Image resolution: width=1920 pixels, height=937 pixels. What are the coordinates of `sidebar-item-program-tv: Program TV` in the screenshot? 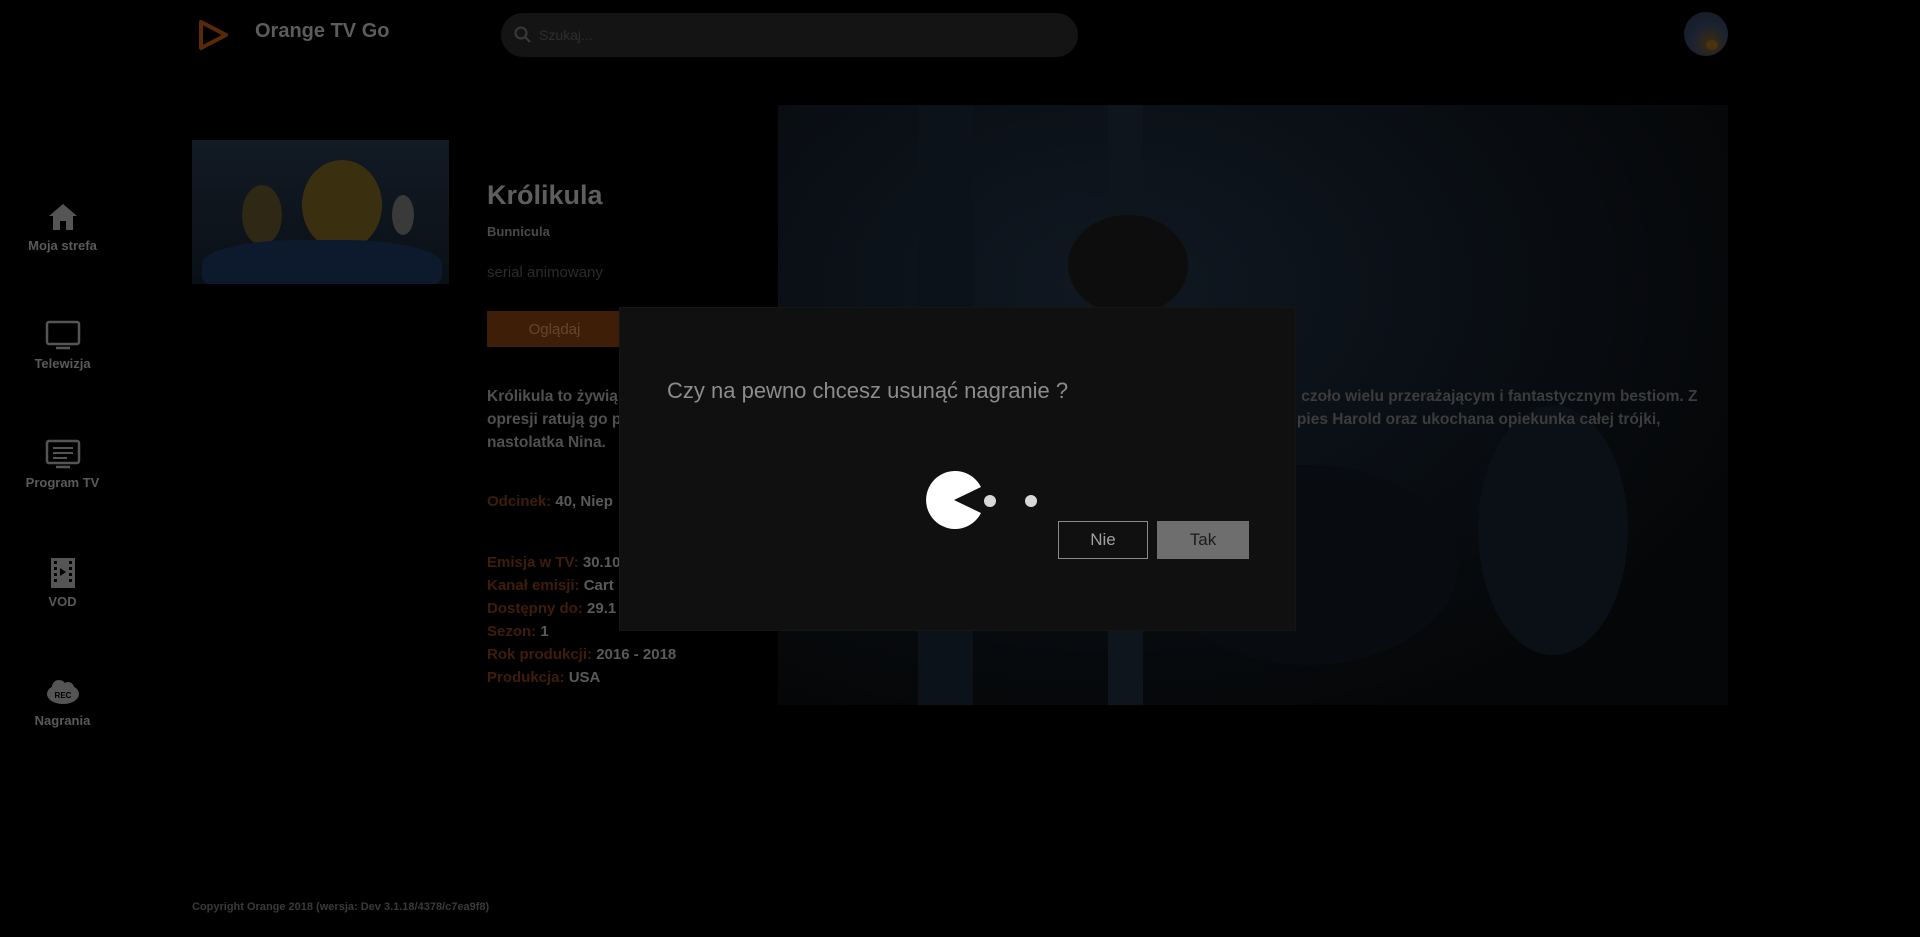 It's located at (62, 477).